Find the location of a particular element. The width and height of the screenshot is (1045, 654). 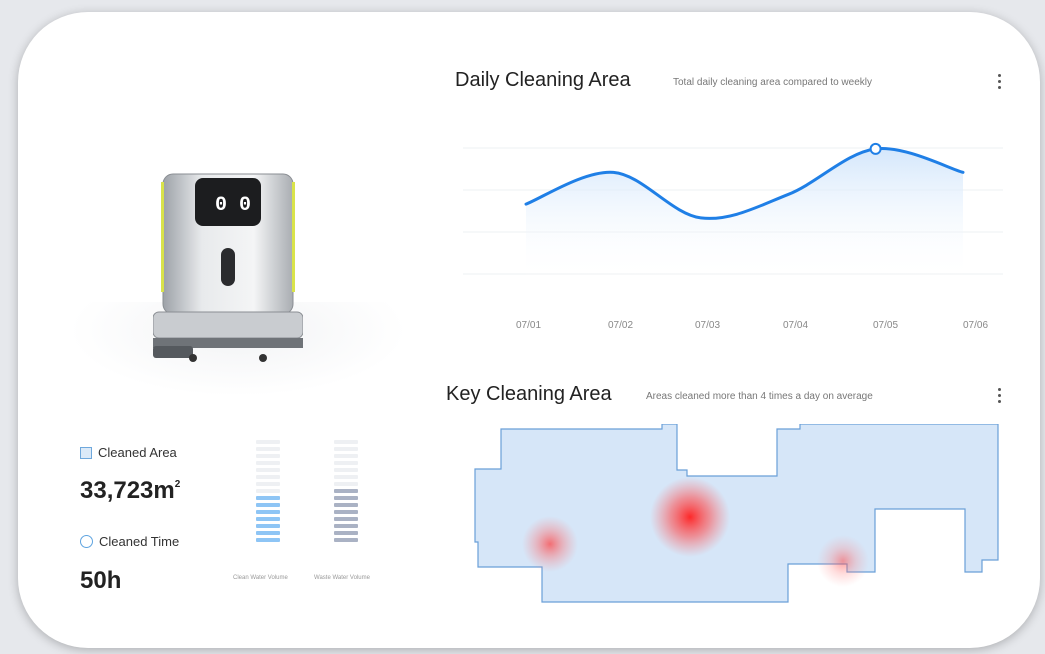

cleaning-robot-illustration: 0 0 is located at coordinates (228, 267).